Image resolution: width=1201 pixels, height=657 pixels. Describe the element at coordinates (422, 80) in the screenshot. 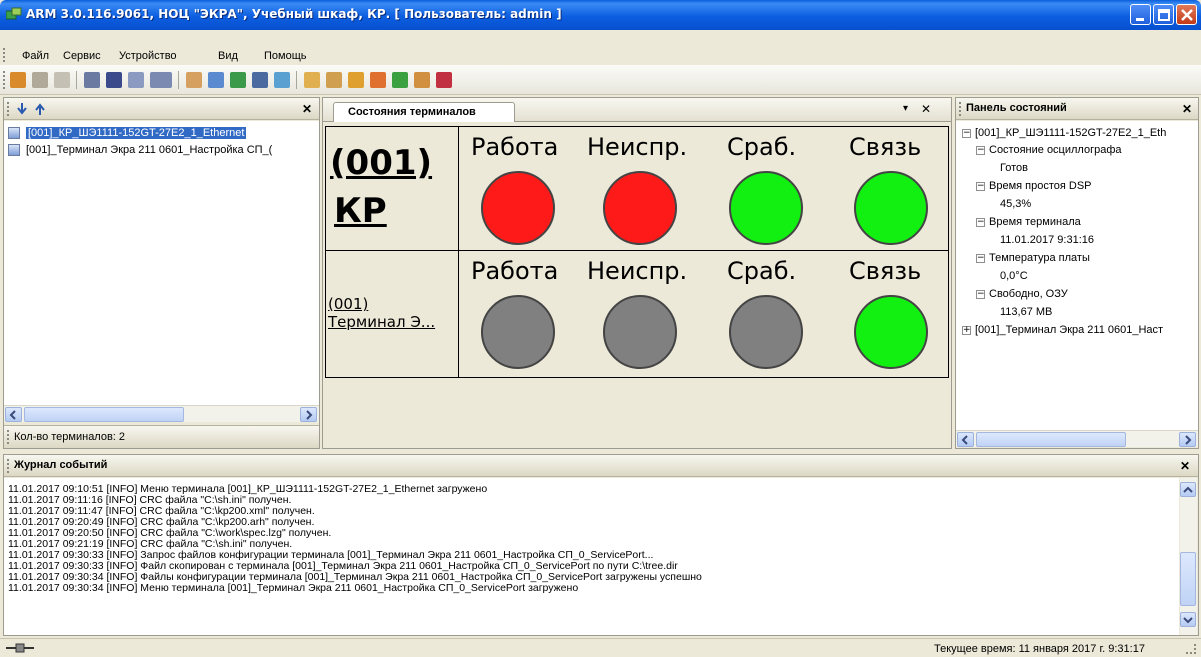

I see `settings-icon` at that location.